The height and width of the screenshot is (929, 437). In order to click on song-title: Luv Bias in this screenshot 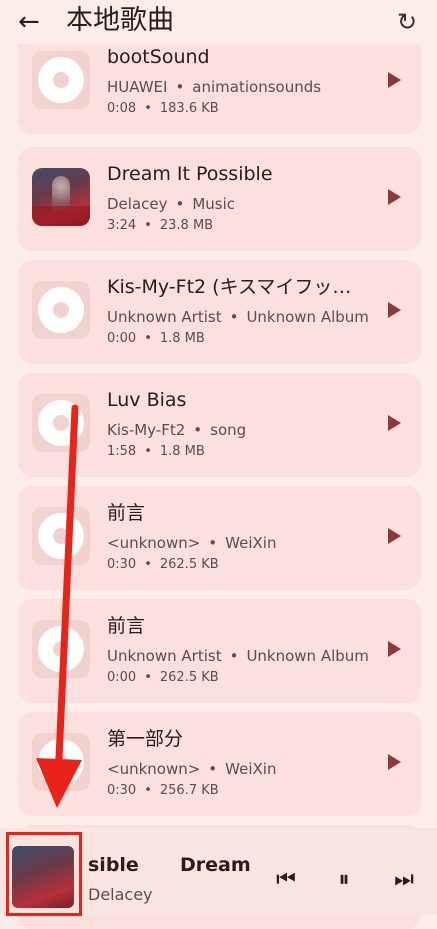, I will do `click(147, 400)`.